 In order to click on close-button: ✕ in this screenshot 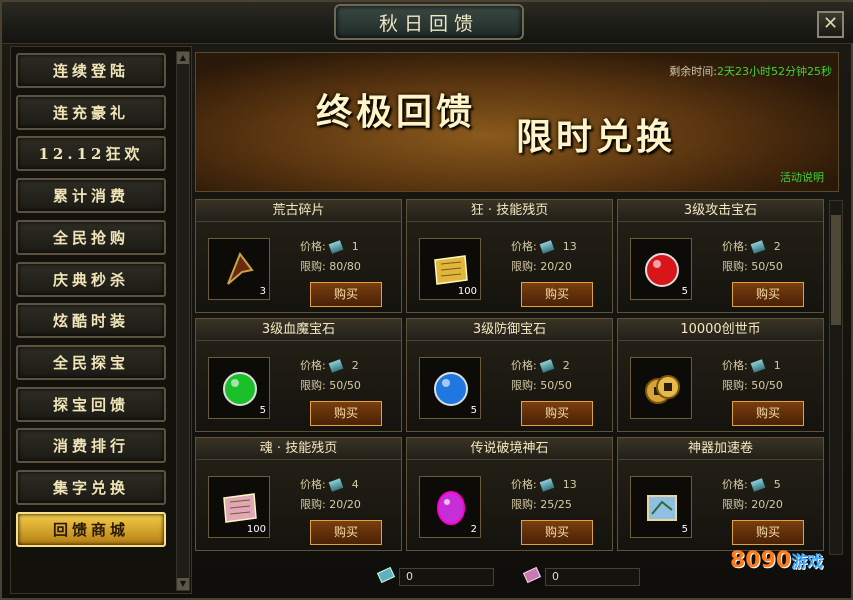, I will do `click(830, 24)`.